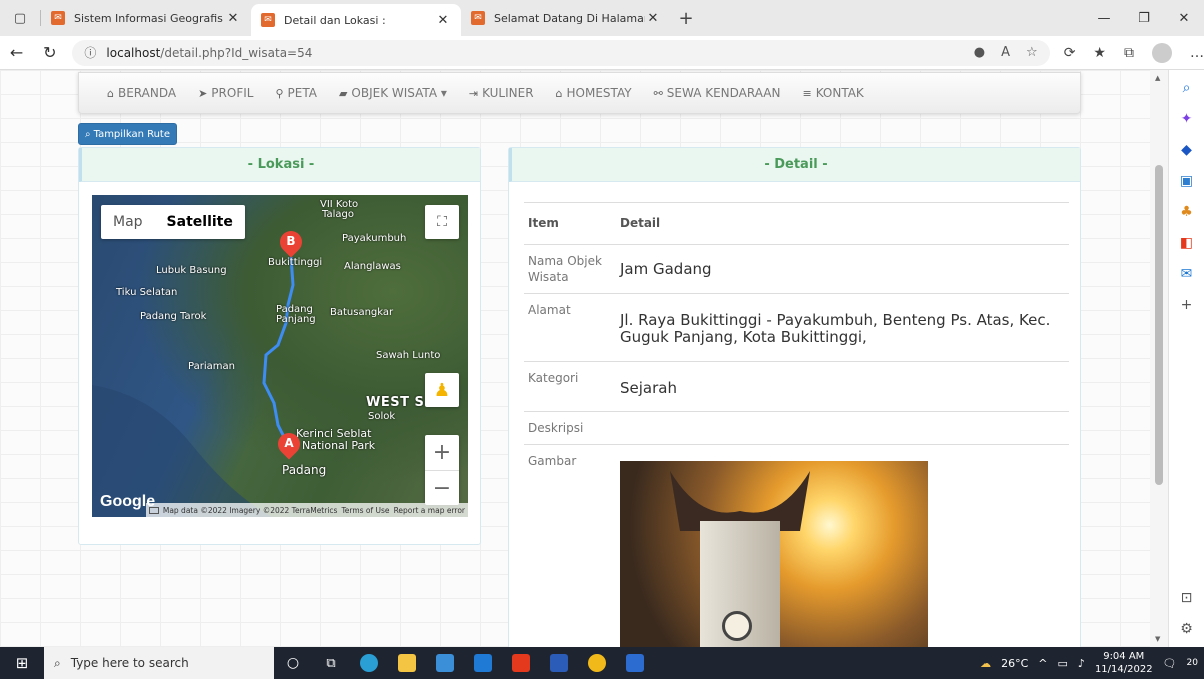  What do you see at coordinates (442, 222) in the screenshot?
I see `fullscreen-icon: ⛶` at bounding box center [442, 222].